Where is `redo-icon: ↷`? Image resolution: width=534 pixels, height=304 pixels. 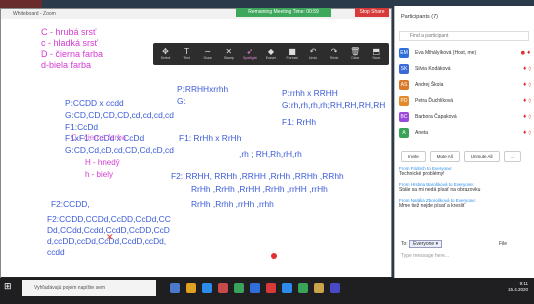 redo-icon: ↷ is located at coordinates (334, 51).